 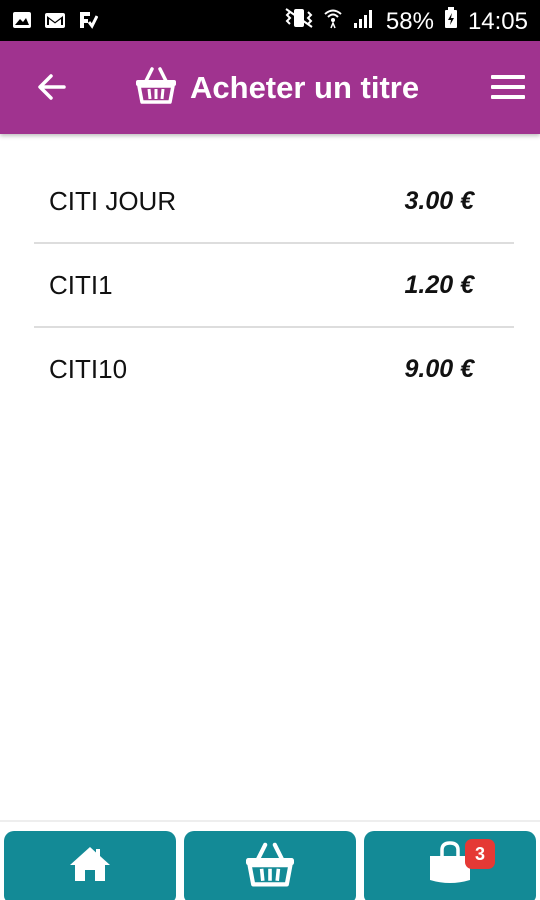 I want to click on ticket-row: CITI10 9.00 €, so click(x=274, y=369).